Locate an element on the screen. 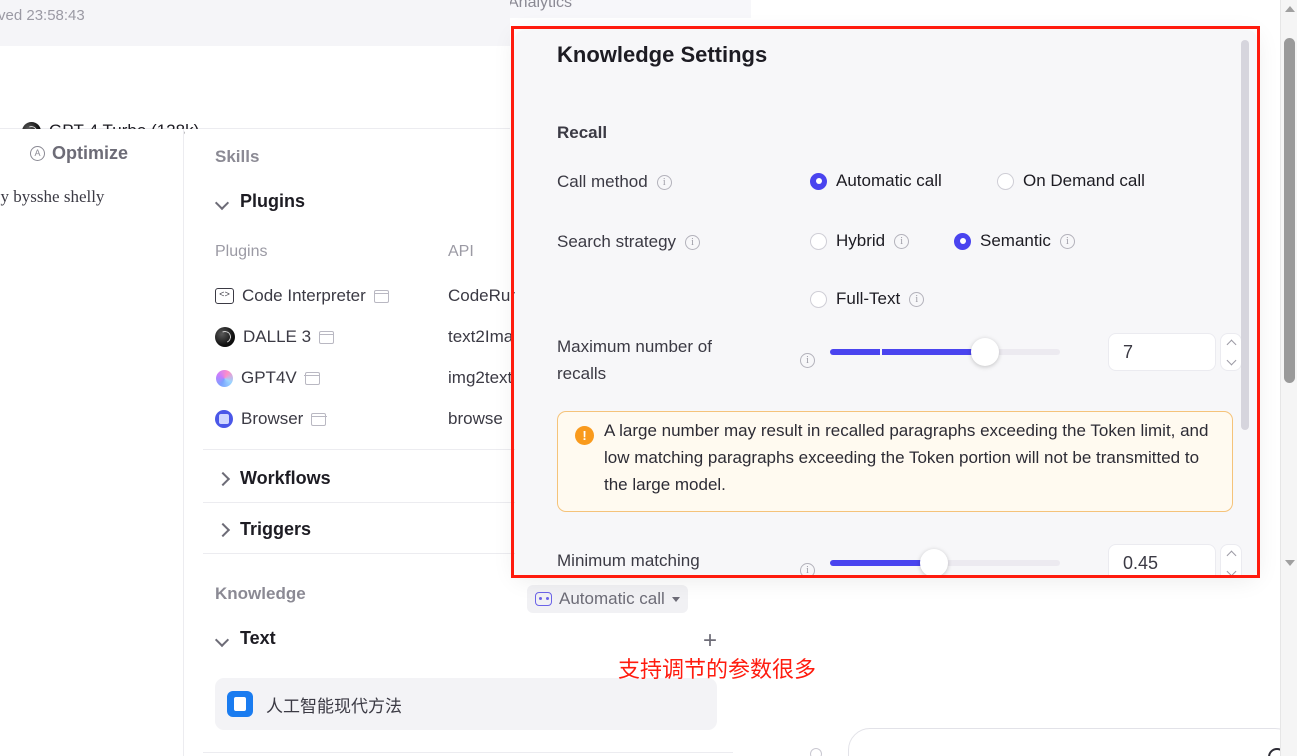  left-header: ved 23:58:43 is located at coordinates (255, 23).